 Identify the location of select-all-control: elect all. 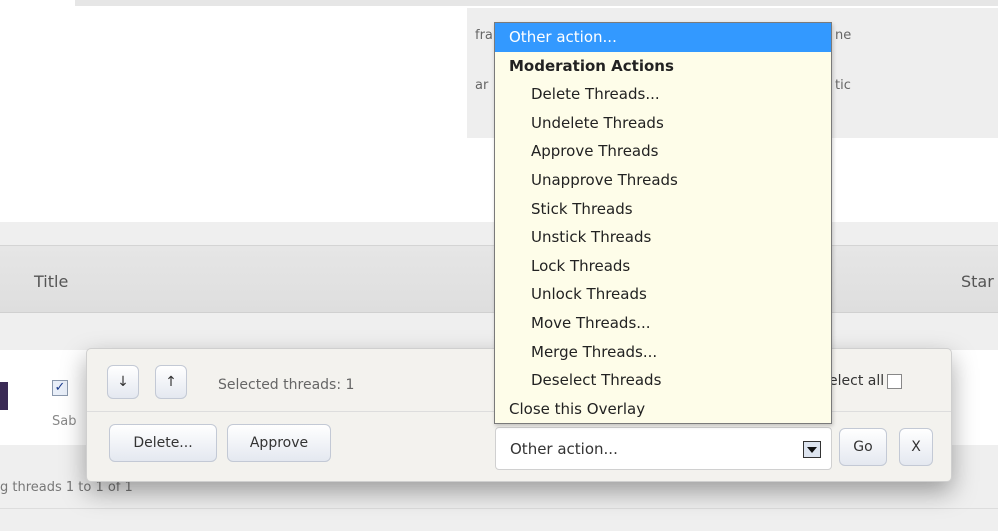
(866, 381).